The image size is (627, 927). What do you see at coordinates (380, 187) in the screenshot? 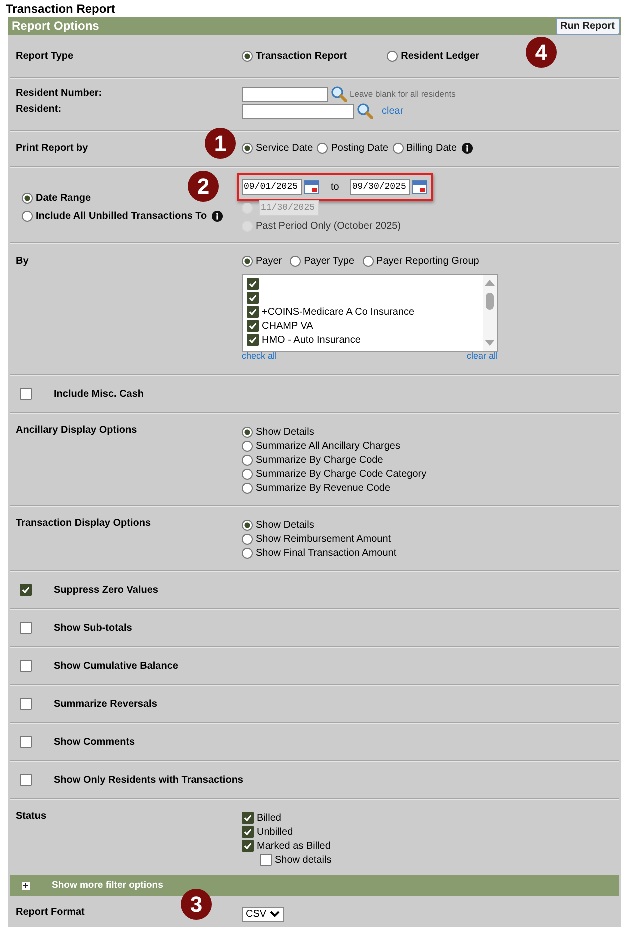
I see `end-date-field: 09/30/2025` at bounding box center [380, 187].